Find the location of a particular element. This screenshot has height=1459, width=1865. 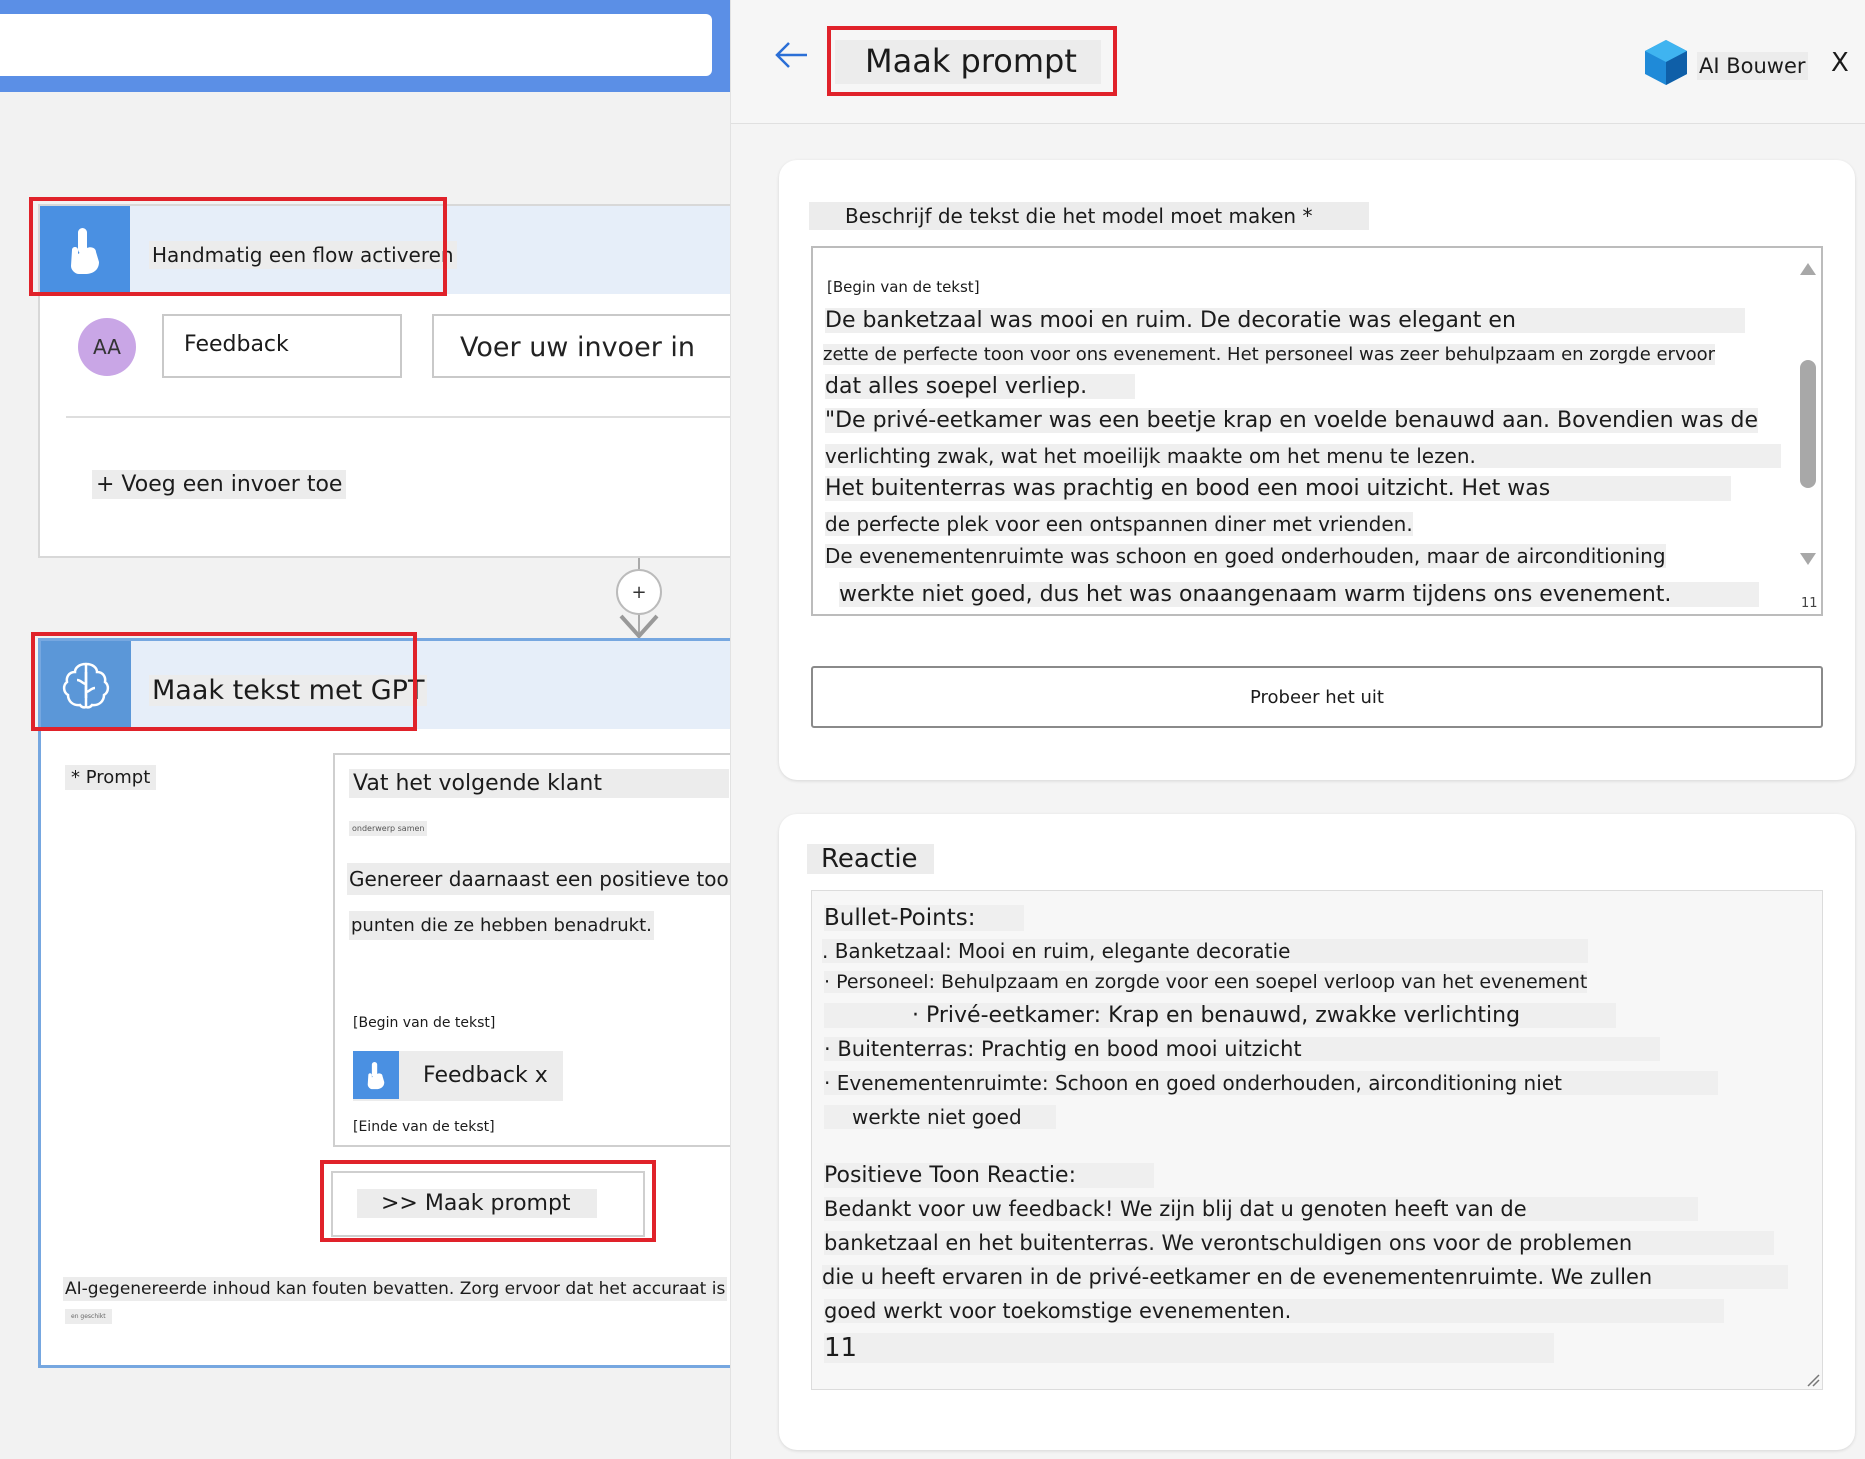

prompt-line: punten die ze hebben benadrukt. is located at coordinates (501, 925).